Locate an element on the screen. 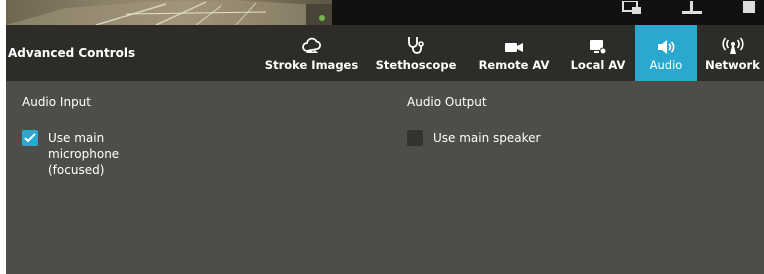 This screenshot has height=274, width=764. fullscreen-icon is located at coordinates (749, 9).